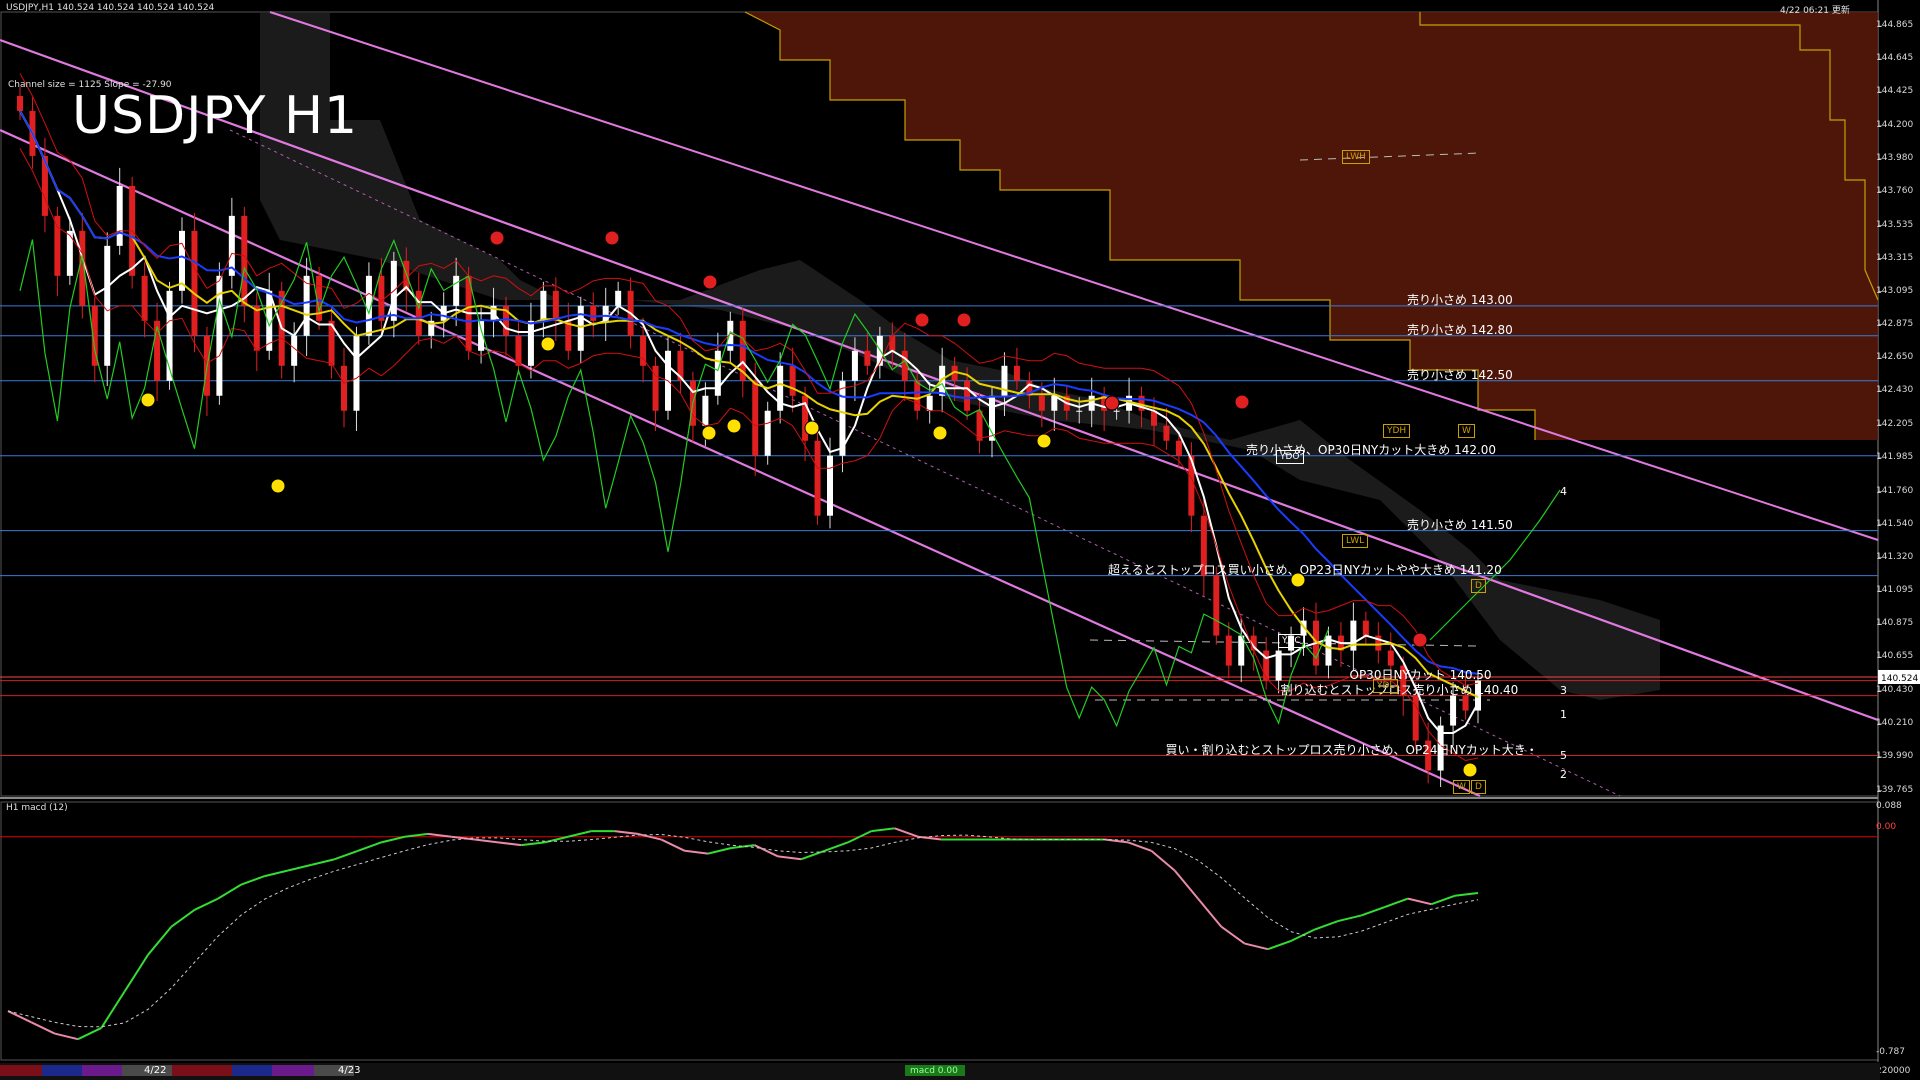 The width and height of the screenshot is (1920, 1080). What do you see at coordinates (1895, 290) in the screenshot?
I see `price-tick-label: 143.095` at bounding box center [1895, 290].